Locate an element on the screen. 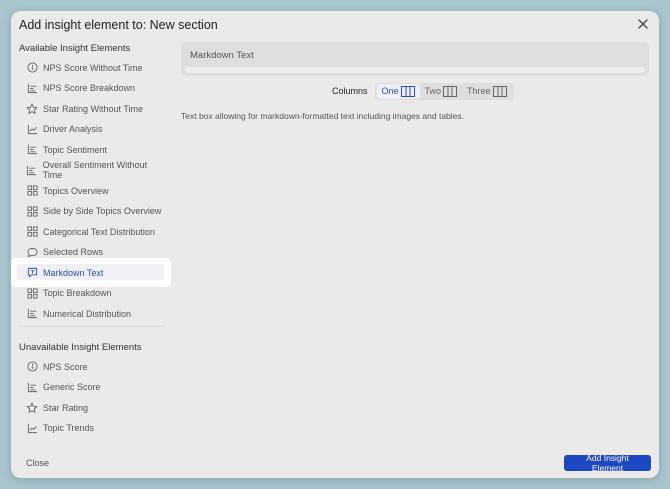 This screenshot has height=489, width=670. sidebar-item-label: Numerical Distribution is located at coordinates (87, 313).